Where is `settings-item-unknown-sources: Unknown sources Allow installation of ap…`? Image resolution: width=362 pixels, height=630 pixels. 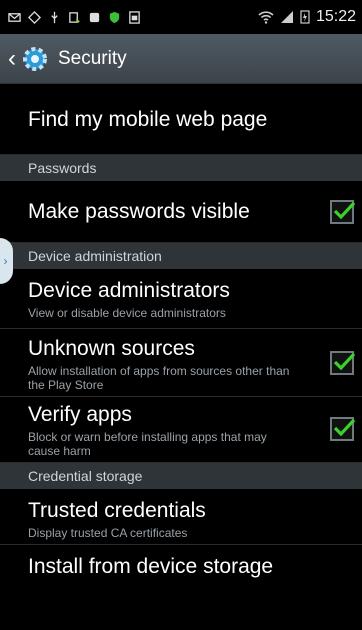
settings-item-unknown-sources: Unknown sources Allow installation of ap… is located at coordinates (181, 363).